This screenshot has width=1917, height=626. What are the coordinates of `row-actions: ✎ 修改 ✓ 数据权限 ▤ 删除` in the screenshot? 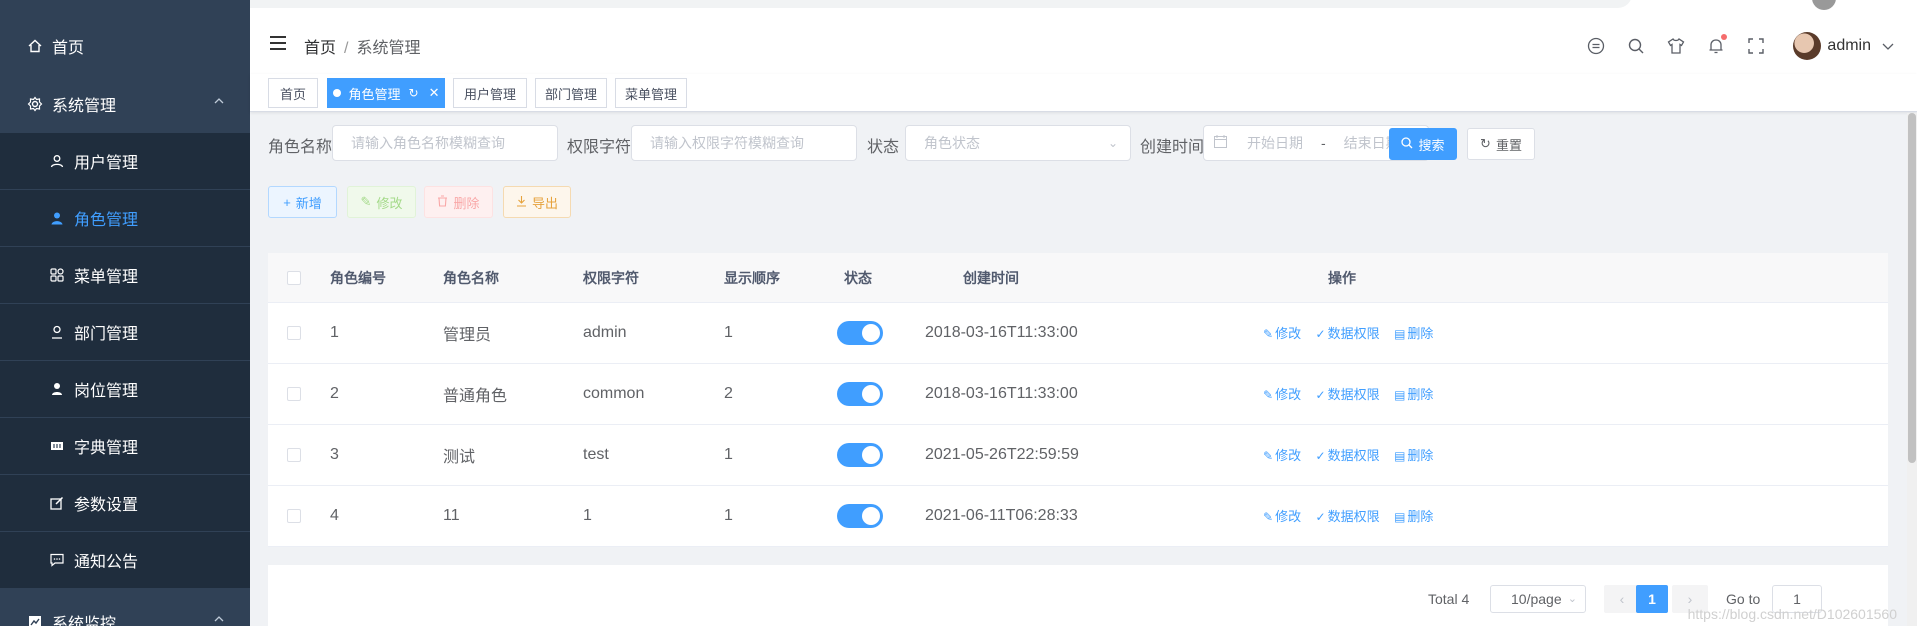 It's located at (1348, 516).